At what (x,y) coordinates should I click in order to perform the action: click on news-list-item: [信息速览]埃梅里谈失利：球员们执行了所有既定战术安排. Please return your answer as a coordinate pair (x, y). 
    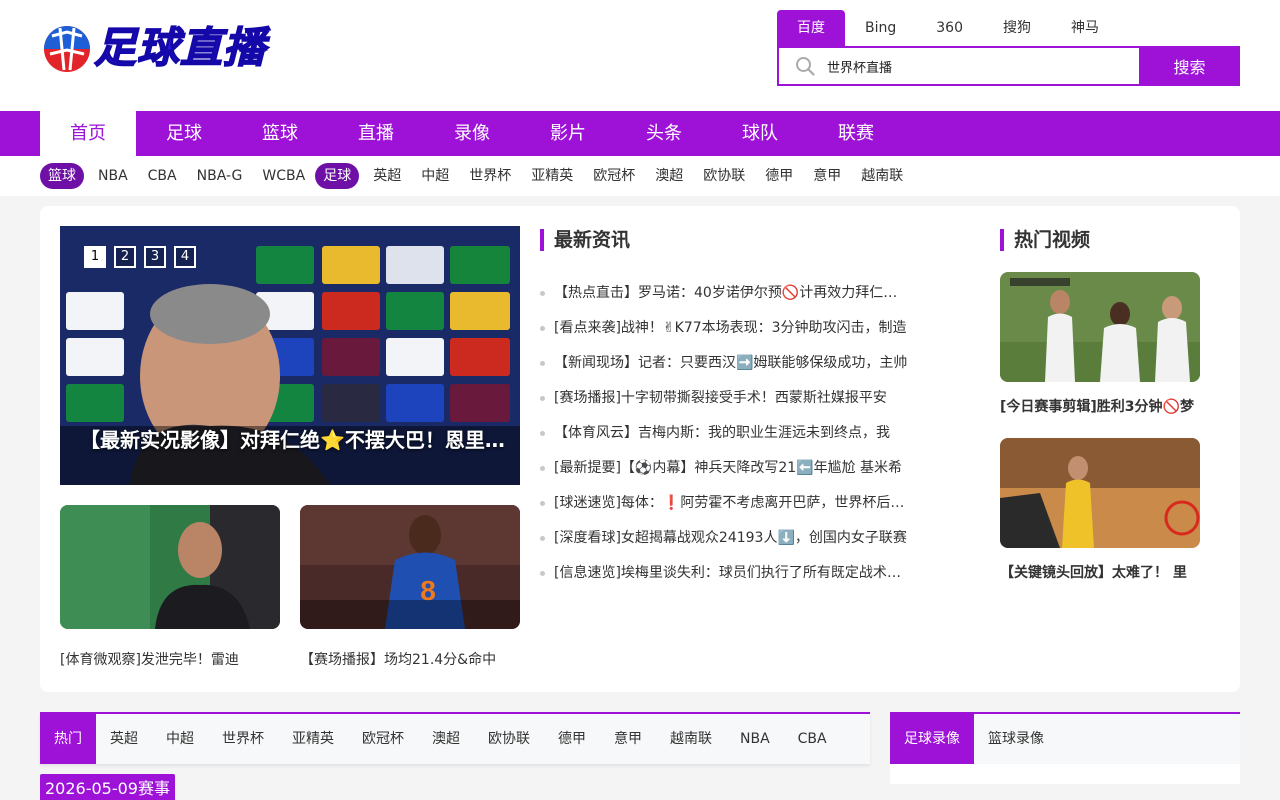
    Looking at the image, I should click on (725, 573).